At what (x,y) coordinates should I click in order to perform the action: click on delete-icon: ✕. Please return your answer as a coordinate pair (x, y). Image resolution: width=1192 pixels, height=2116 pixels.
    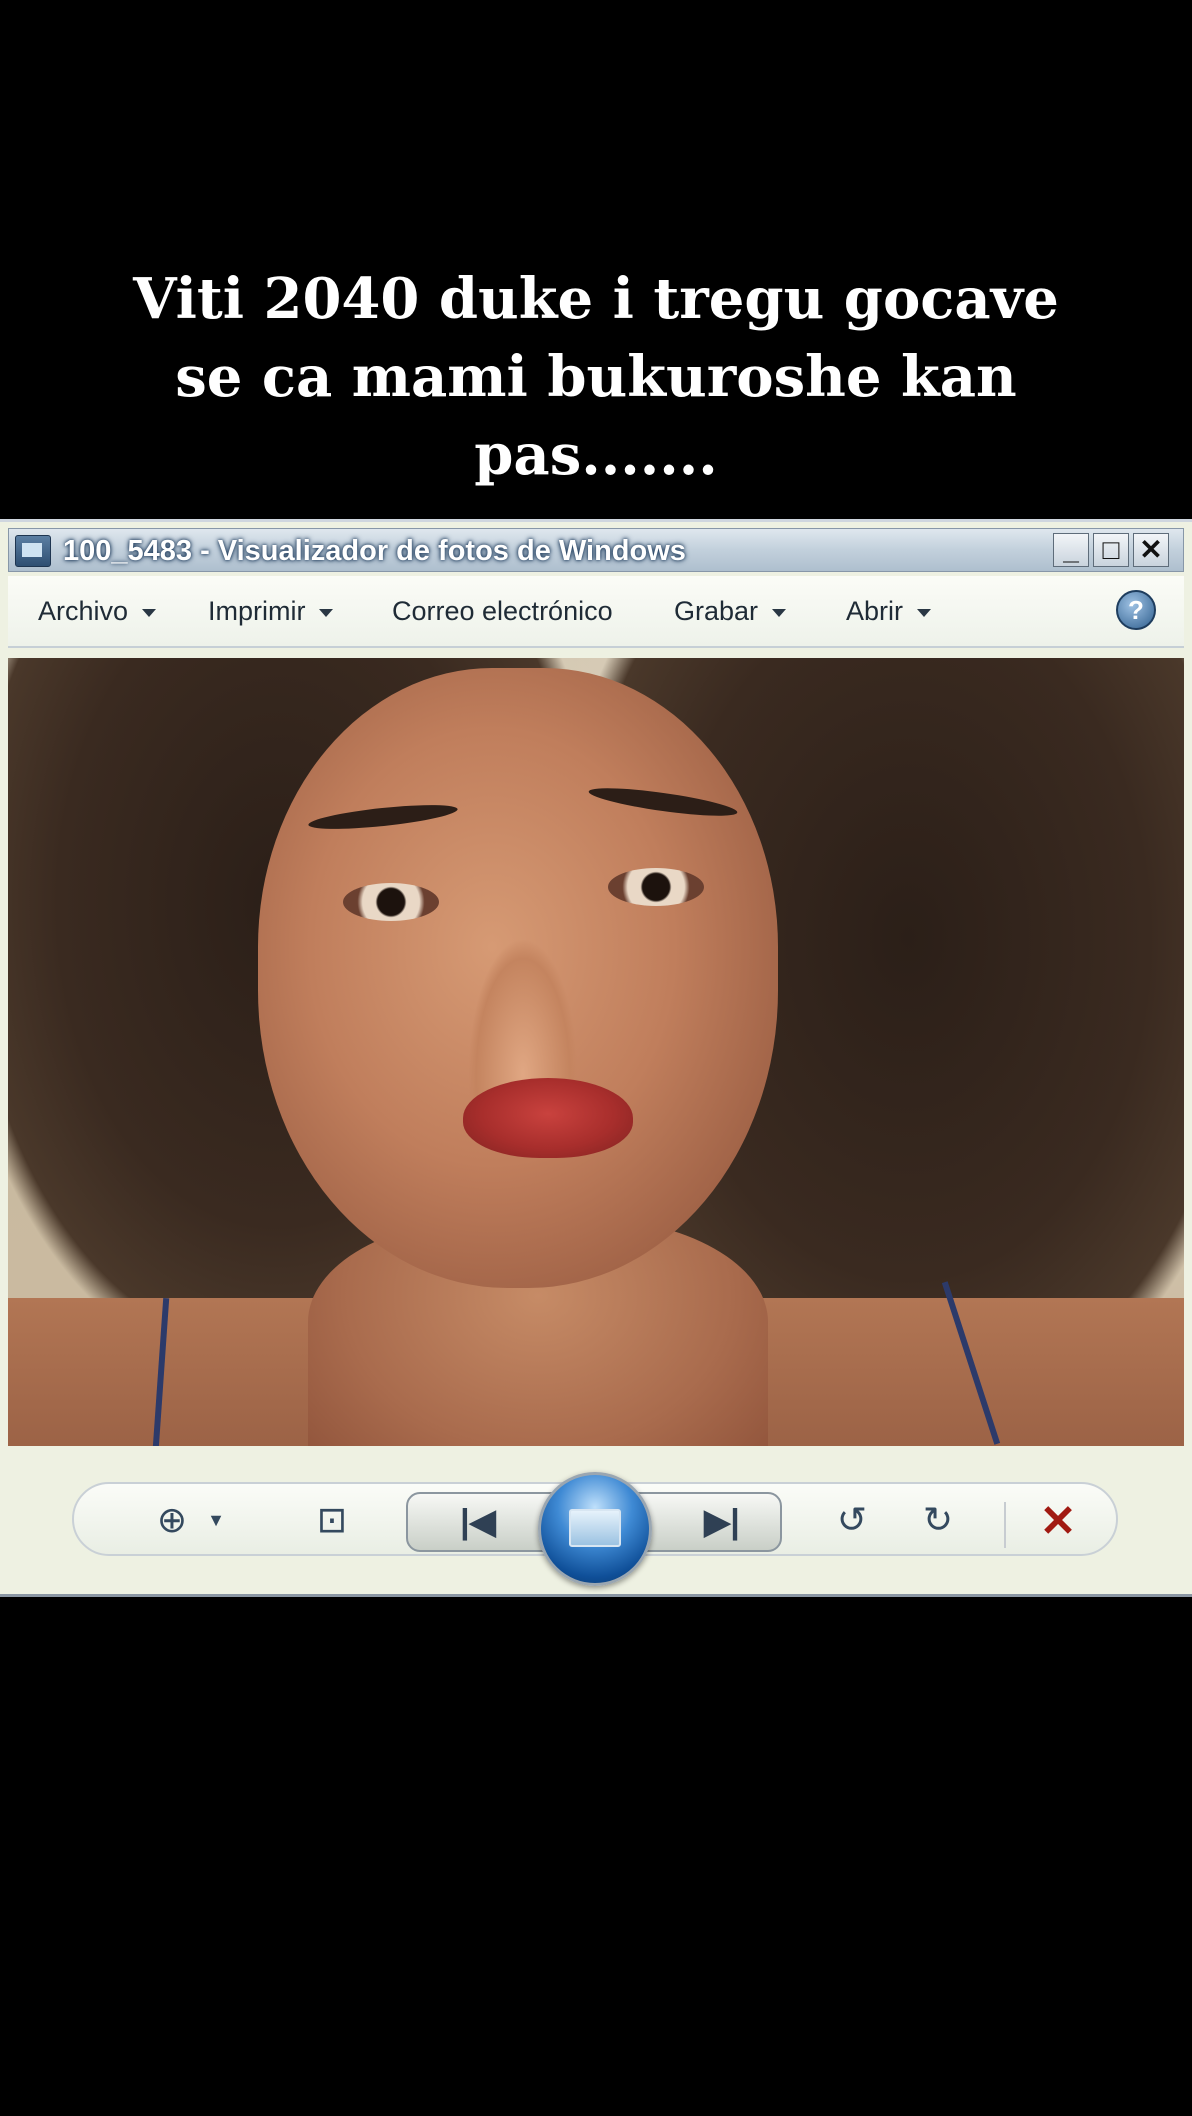
    Looking at the image, I should click on (1058, 1522).